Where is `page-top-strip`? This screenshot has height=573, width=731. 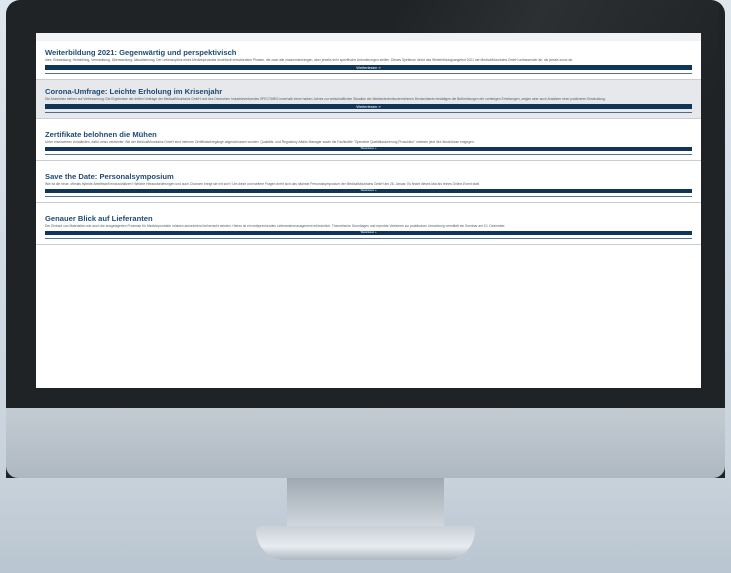 page-top-strip is located at coordinates (368, 37).